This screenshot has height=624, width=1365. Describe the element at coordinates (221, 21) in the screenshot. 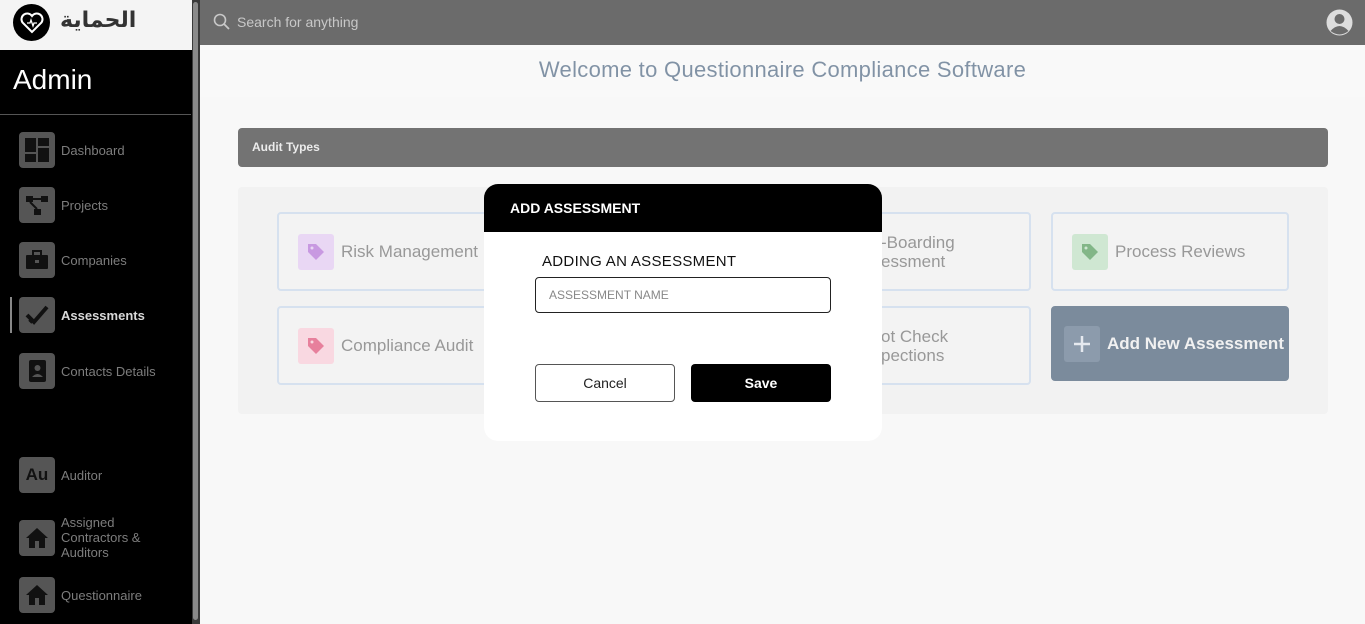

I see `search-icon` at that location.